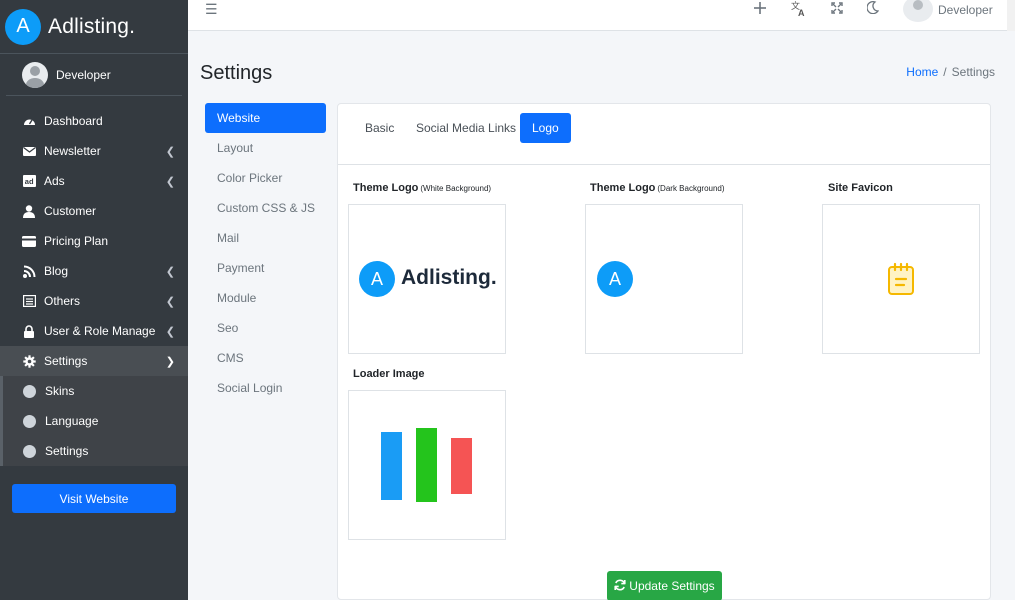 Image resolution: width=1015 pixels, height=600 pixels. I want to click on sidebar-item-others: Others ❮, so click(94, 301).